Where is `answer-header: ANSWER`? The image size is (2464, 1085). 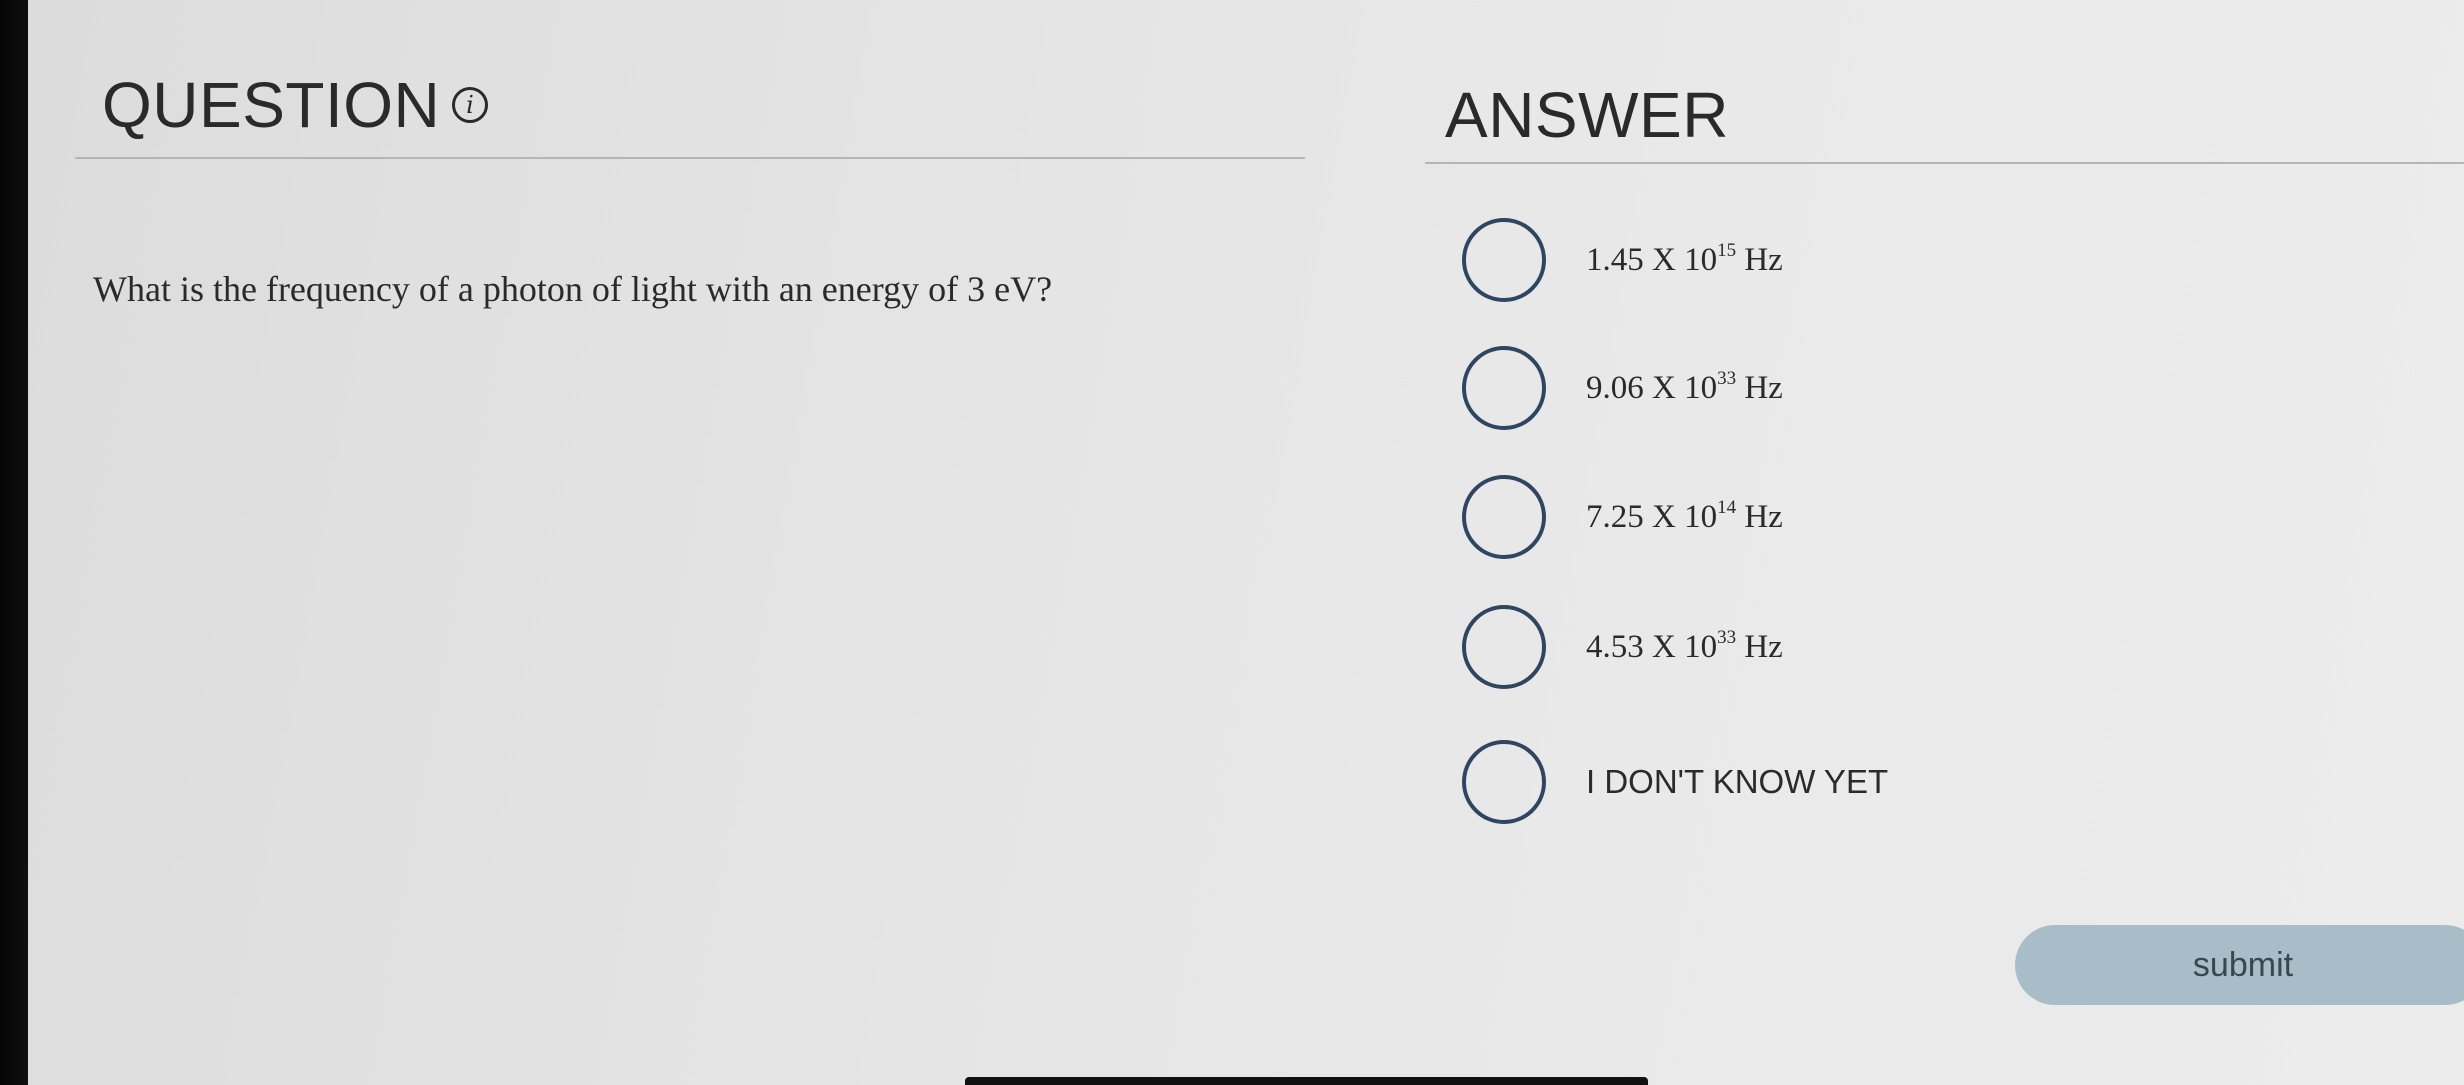 answer-header: ANSWER is located at coordinates (1587, 115).